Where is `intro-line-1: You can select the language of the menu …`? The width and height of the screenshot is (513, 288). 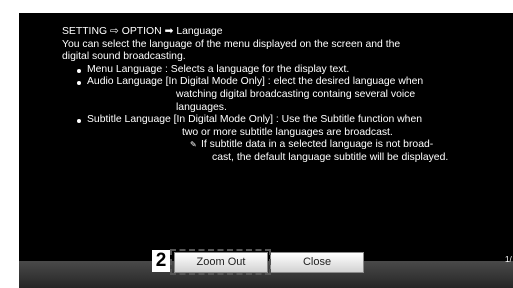
intro-line-1: You can select the language of the menu … is located at coordinates (231, 44).